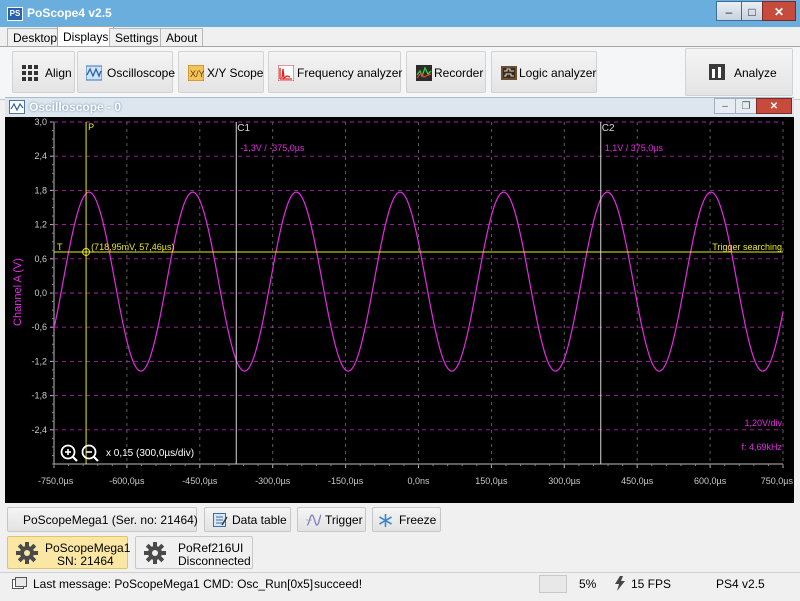  I want to click on recorder-label: Recorder, so click(459, 73).